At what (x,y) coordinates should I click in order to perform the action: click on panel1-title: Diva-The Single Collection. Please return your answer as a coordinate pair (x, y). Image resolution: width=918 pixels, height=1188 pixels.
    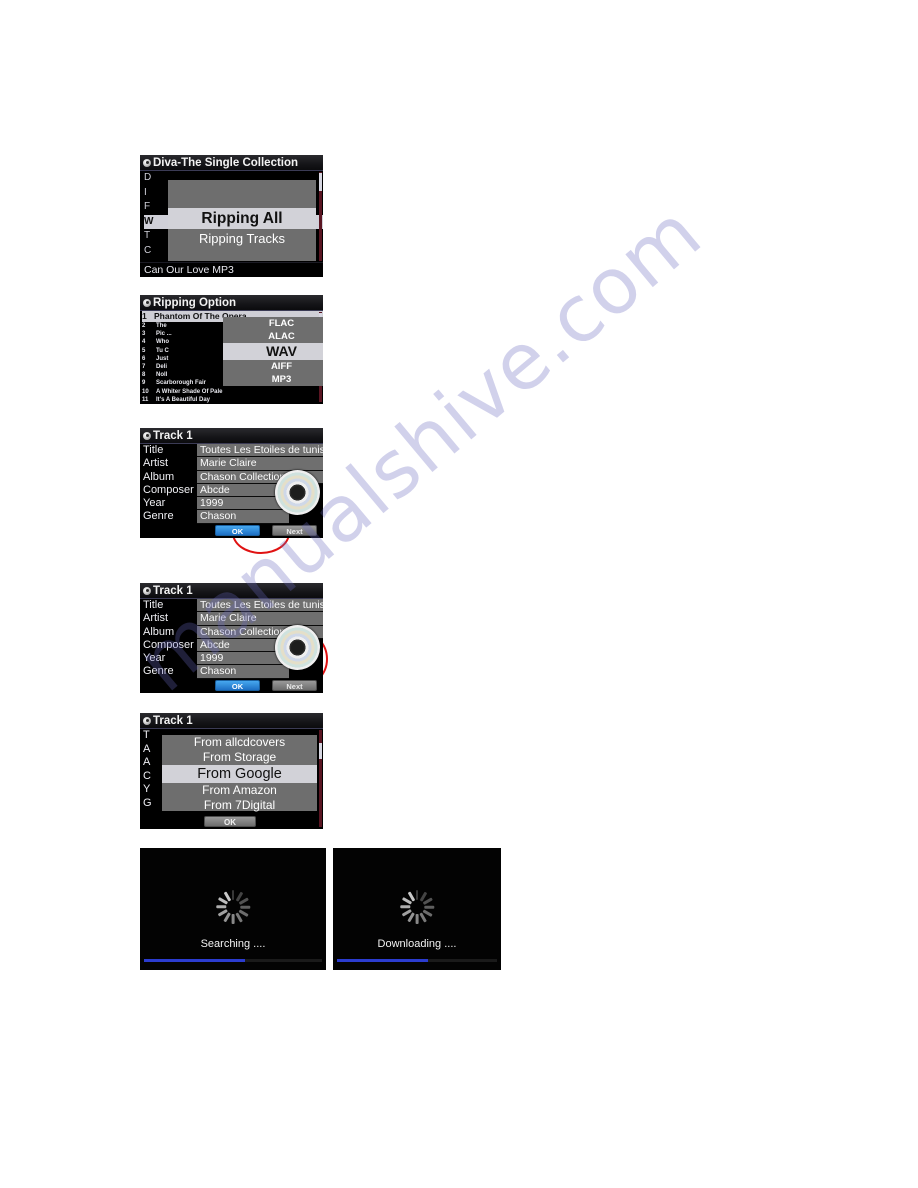
    Looking at the image, I should click on (226, 162).